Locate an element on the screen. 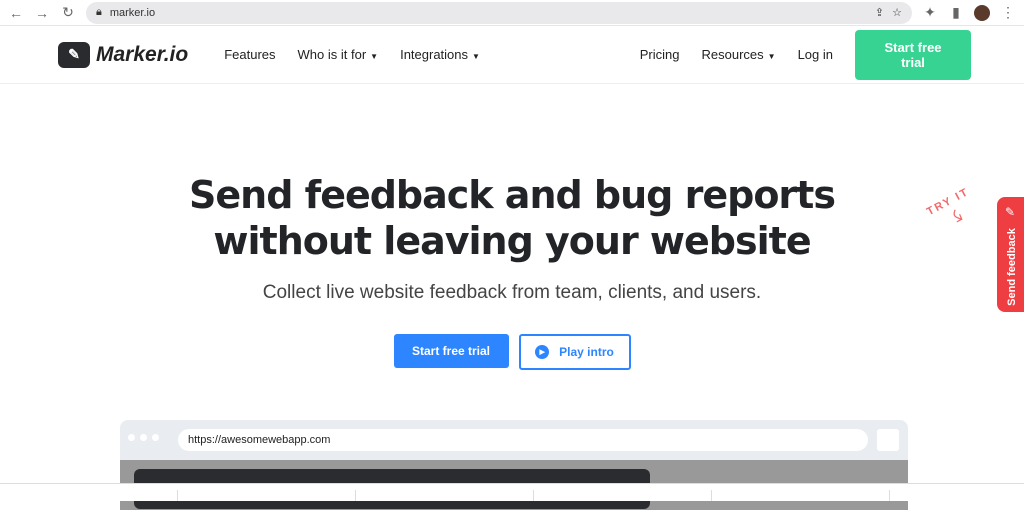 This screenshot has height=510, width=1024. nav-integrations: Integrations ▼ is located at coordinates (440, 54).